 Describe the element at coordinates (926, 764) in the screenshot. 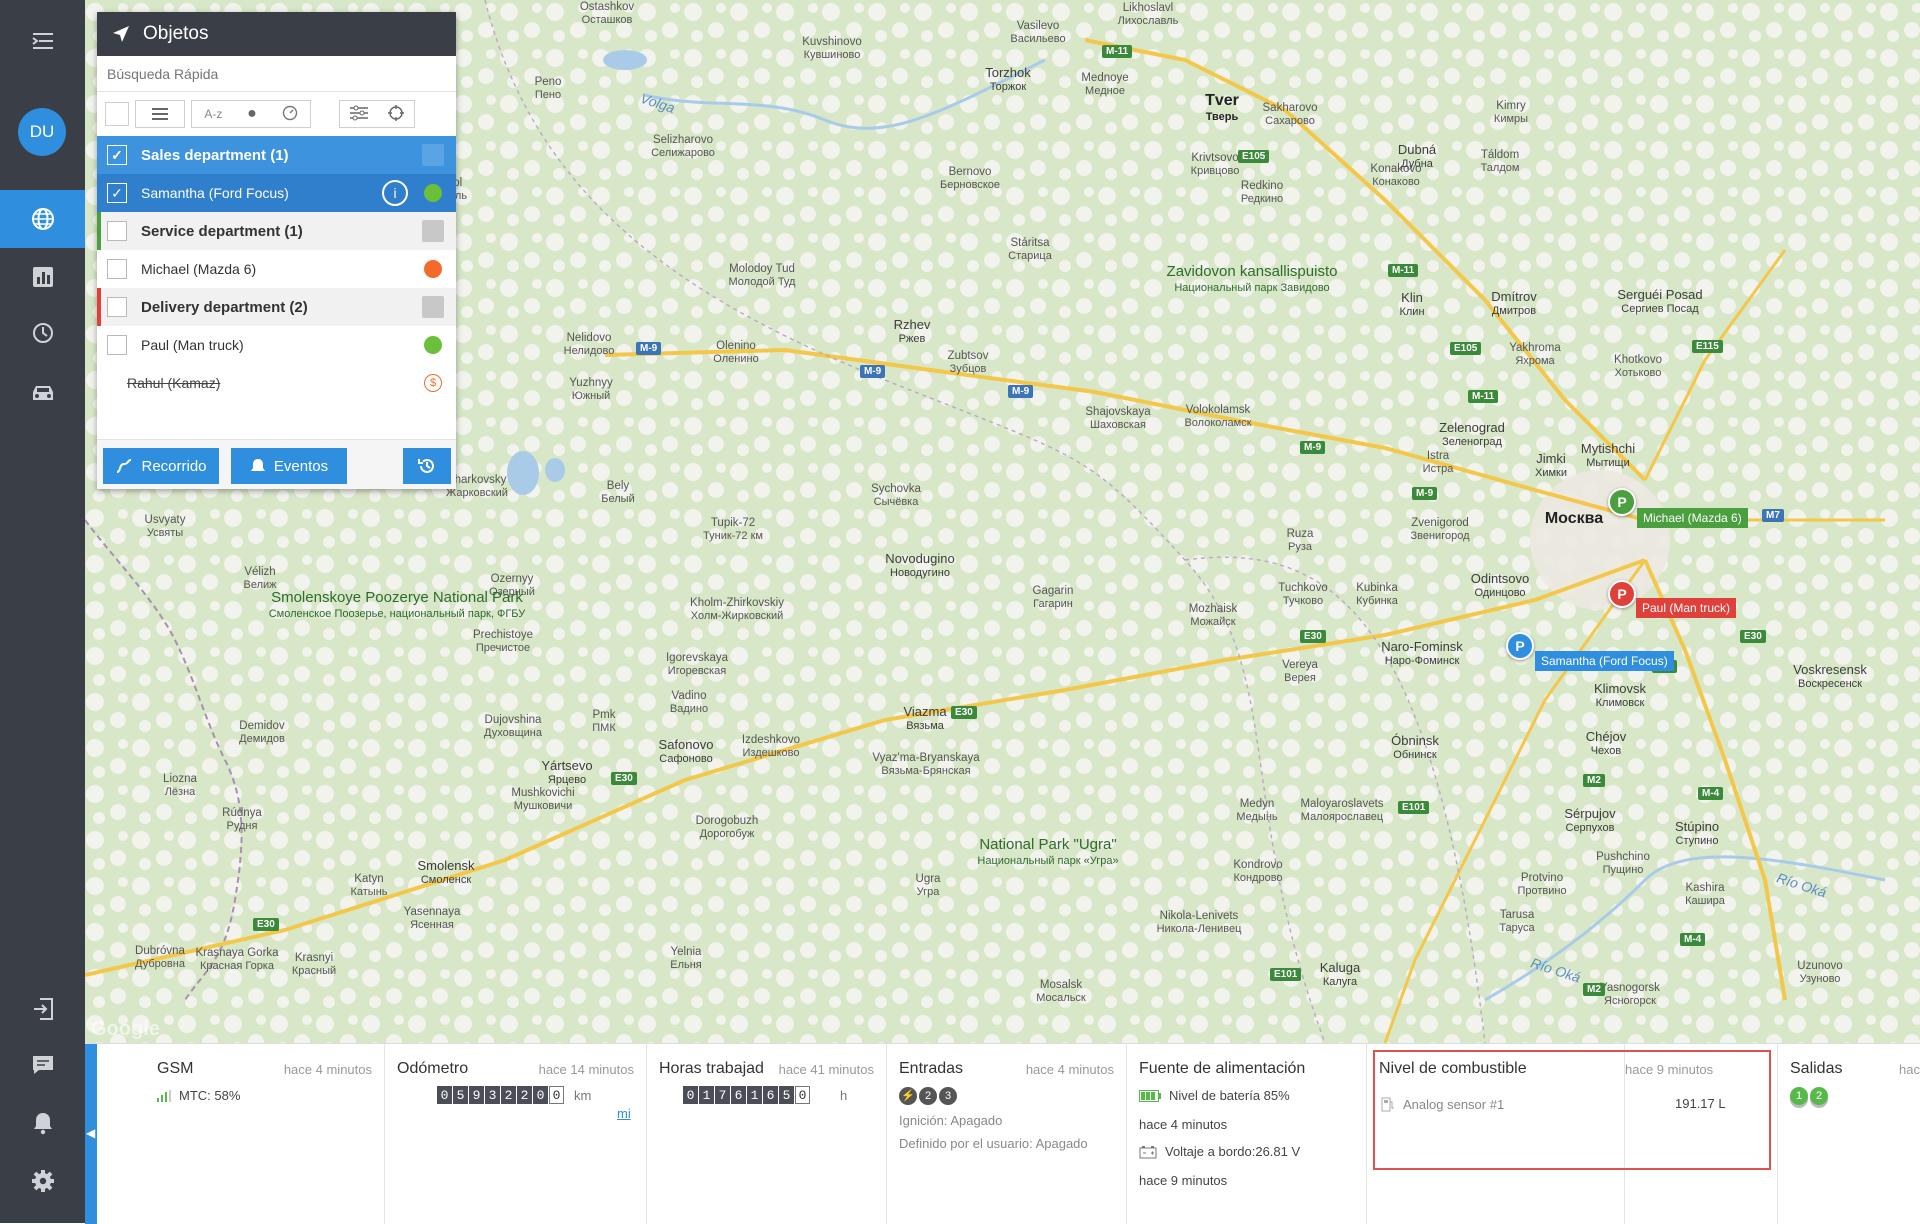

I see `map-city-label: Vyaz'ma-Bryanskaya Вязьма-Брянская` at that location.